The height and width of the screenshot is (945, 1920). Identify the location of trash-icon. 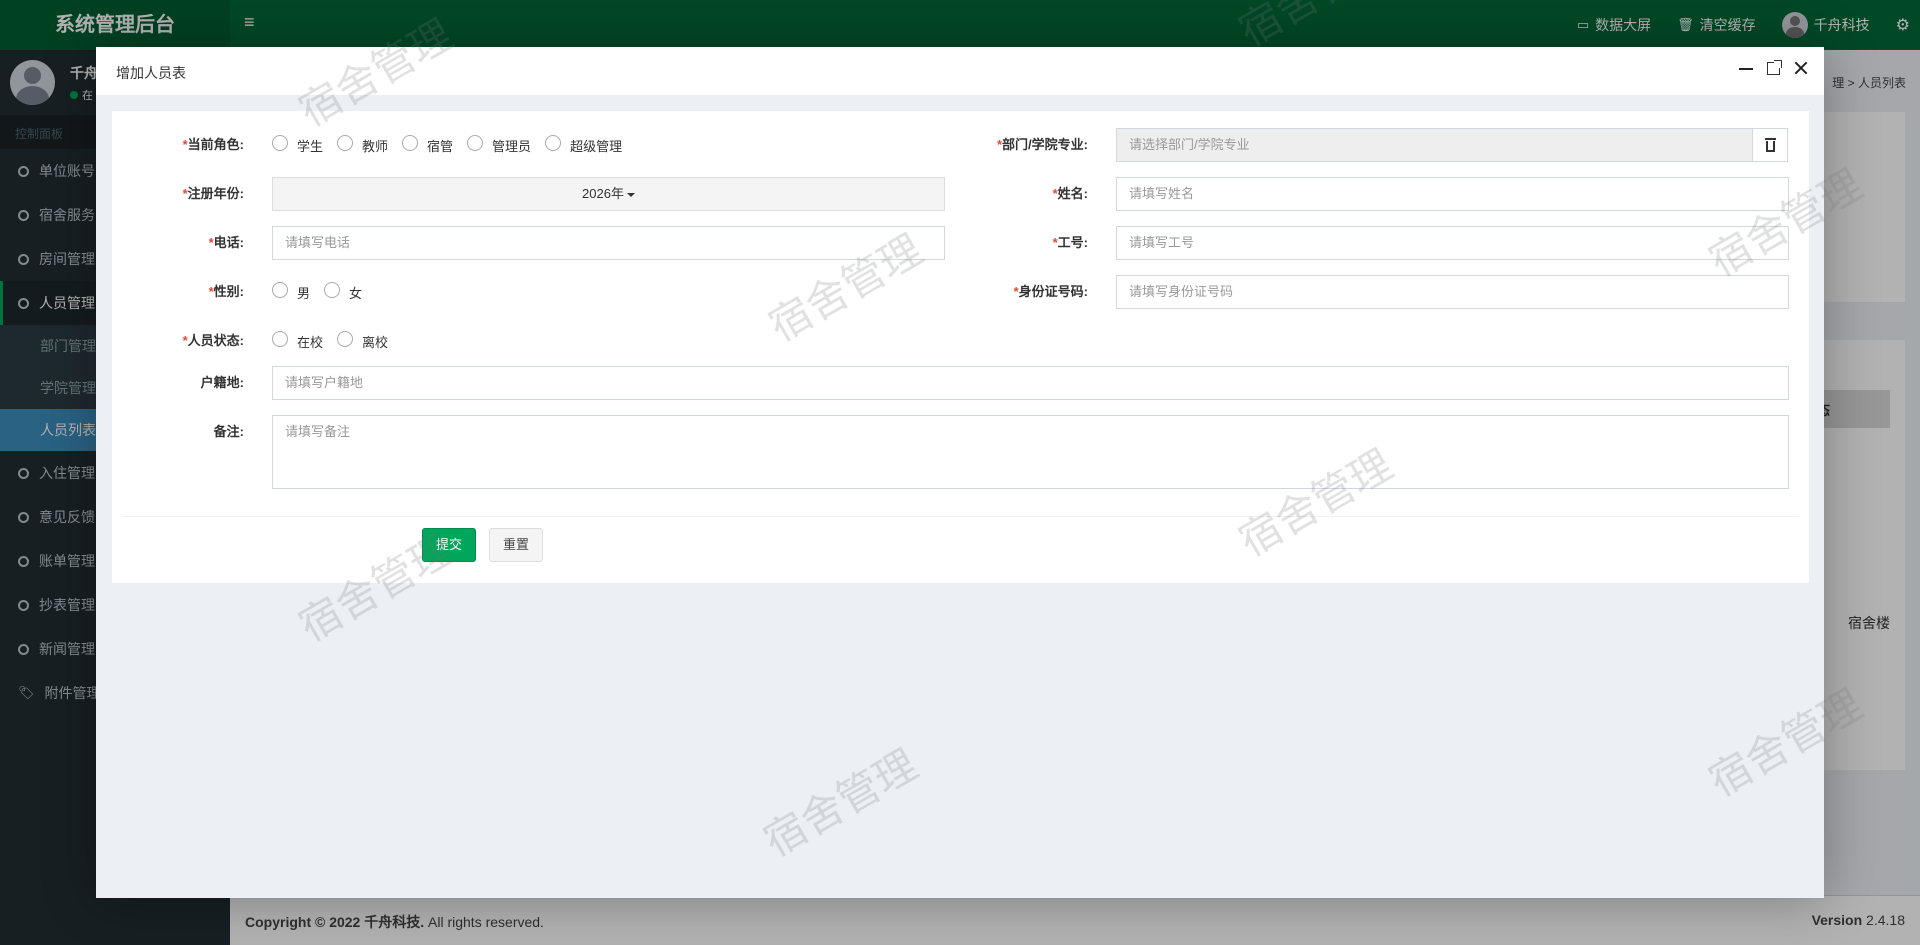
(1770, 144).